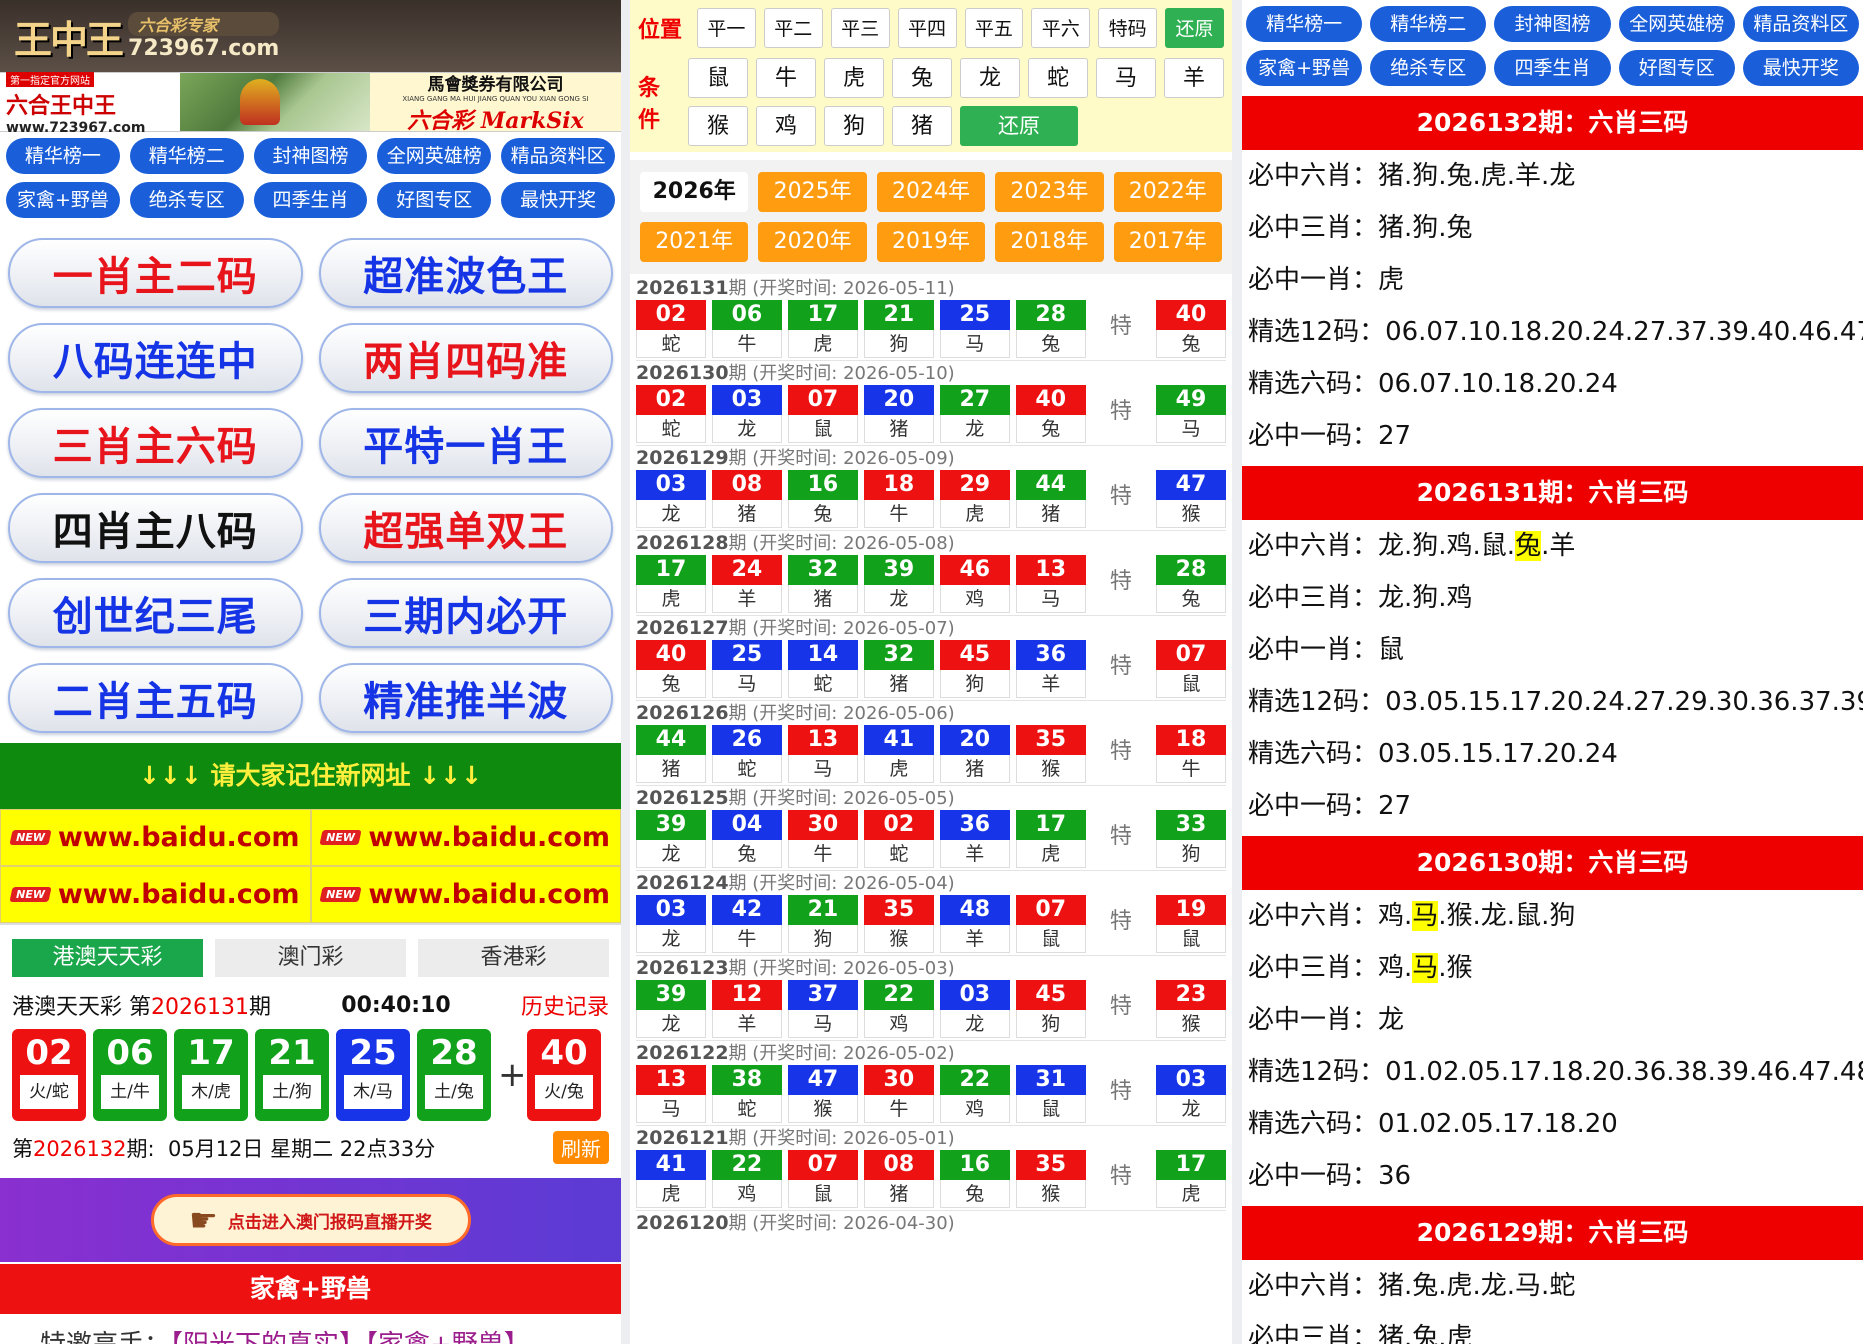 This screenshot has height=1344, width=1863. Describe the element at coordinates (927, 28) in the screenshot. I see `position-btn-3: 平四` at that location.